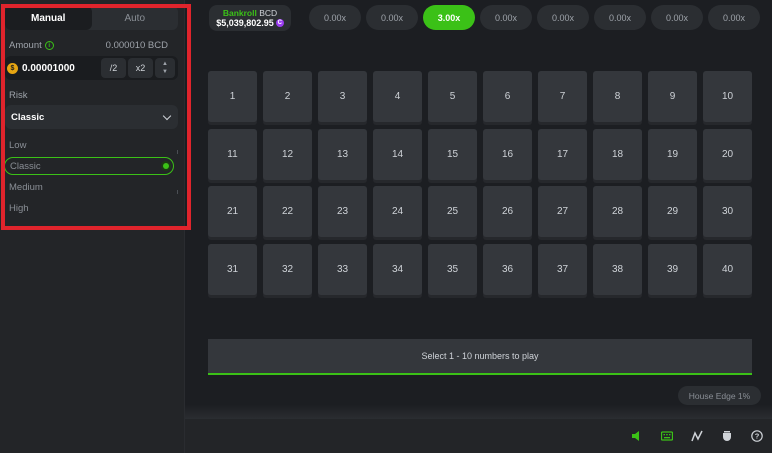 The height and width of the screenshot is (453, 772). What do you see at coordinates (397, 269) in the screenshot?
I see `number-tile: 34` at bounding box center [397, 269].